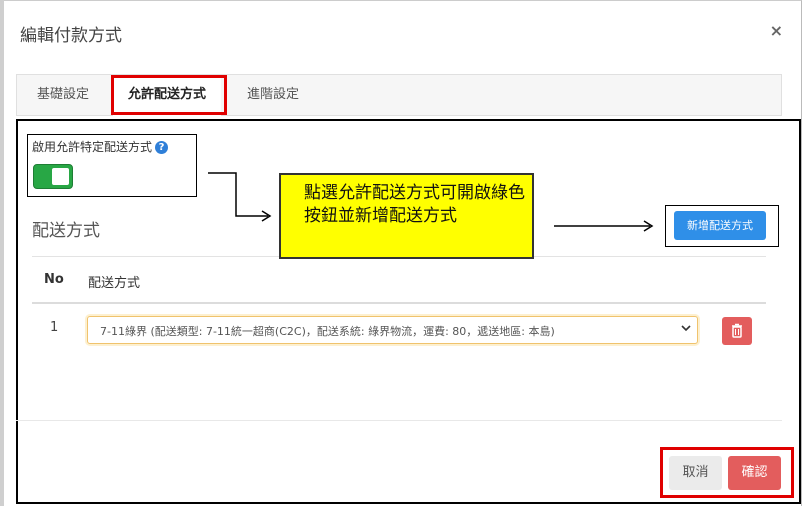  What do you see at coordinates (240, 197) in the screenshot?
I see `arrow-toggle-to-callout` at bounding box center [240, 197].